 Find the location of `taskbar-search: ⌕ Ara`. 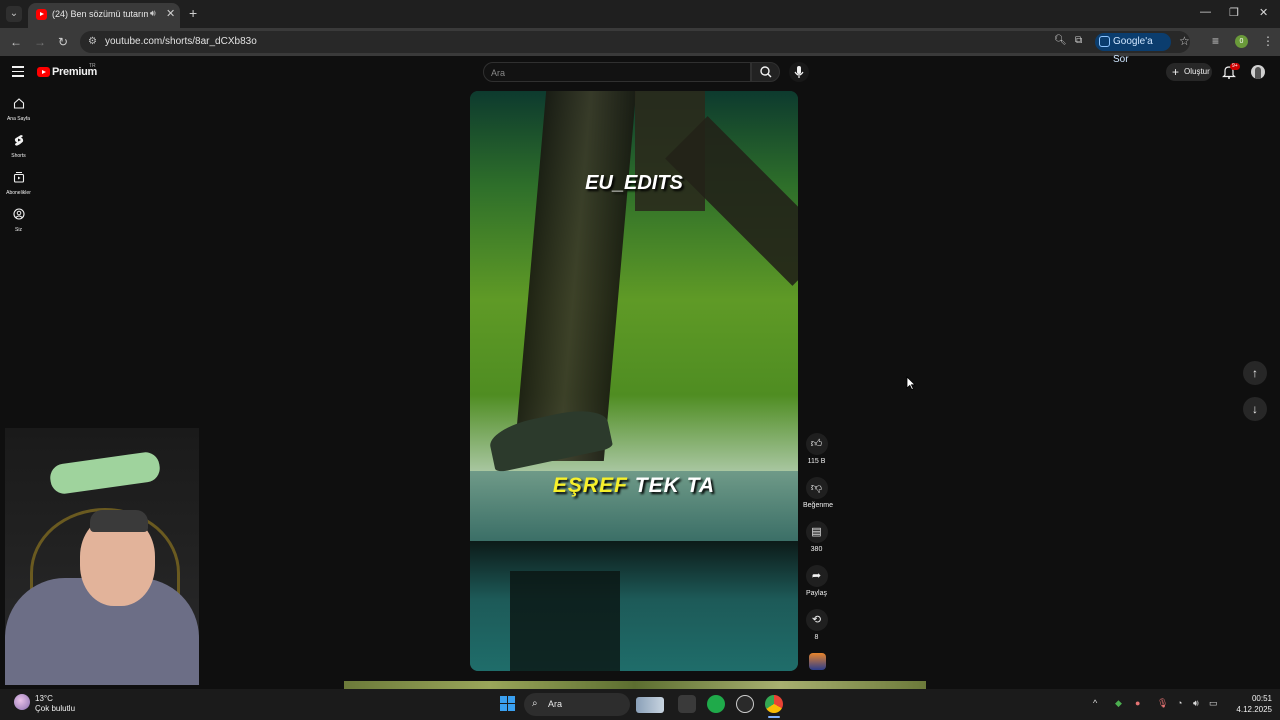

taskbar-search: ⌕ Ara is located at coordinates (594, 704).